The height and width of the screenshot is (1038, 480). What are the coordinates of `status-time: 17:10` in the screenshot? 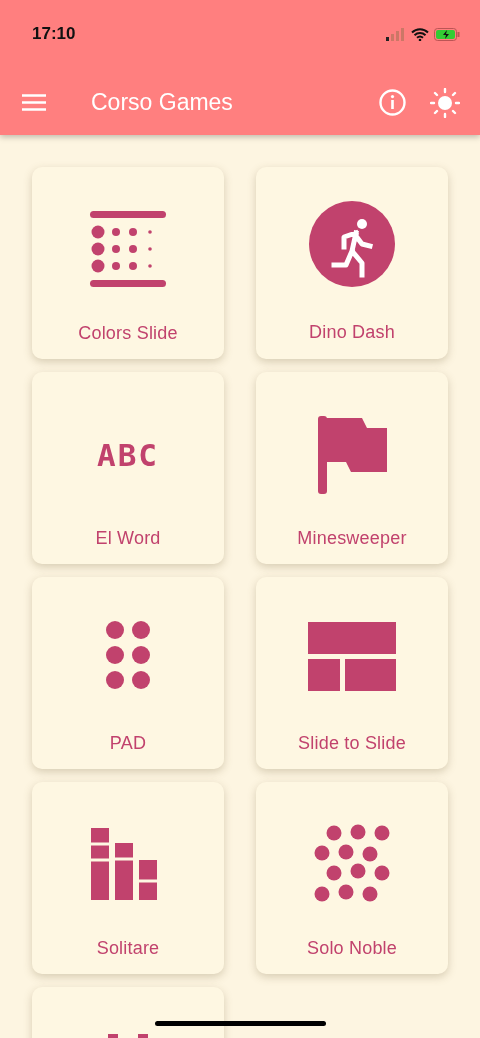 It's located at (54, 34).